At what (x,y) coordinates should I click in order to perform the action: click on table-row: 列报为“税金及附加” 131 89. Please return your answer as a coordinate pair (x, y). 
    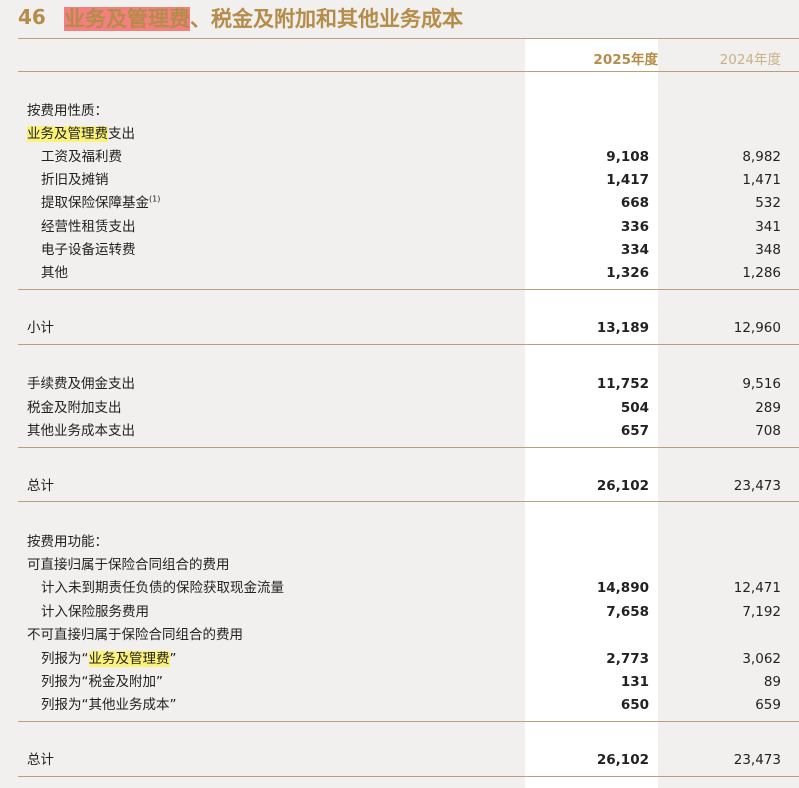
    Looking at the image, I should click on (411, 682).